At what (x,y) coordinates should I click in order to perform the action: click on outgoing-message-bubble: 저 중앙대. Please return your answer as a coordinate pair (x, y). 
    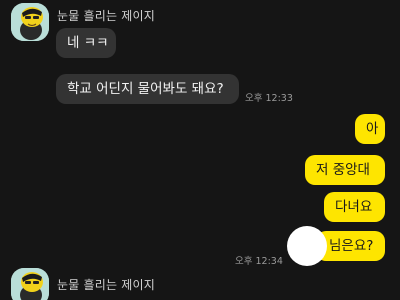
    Looking at the image, I should click on (345, 170).